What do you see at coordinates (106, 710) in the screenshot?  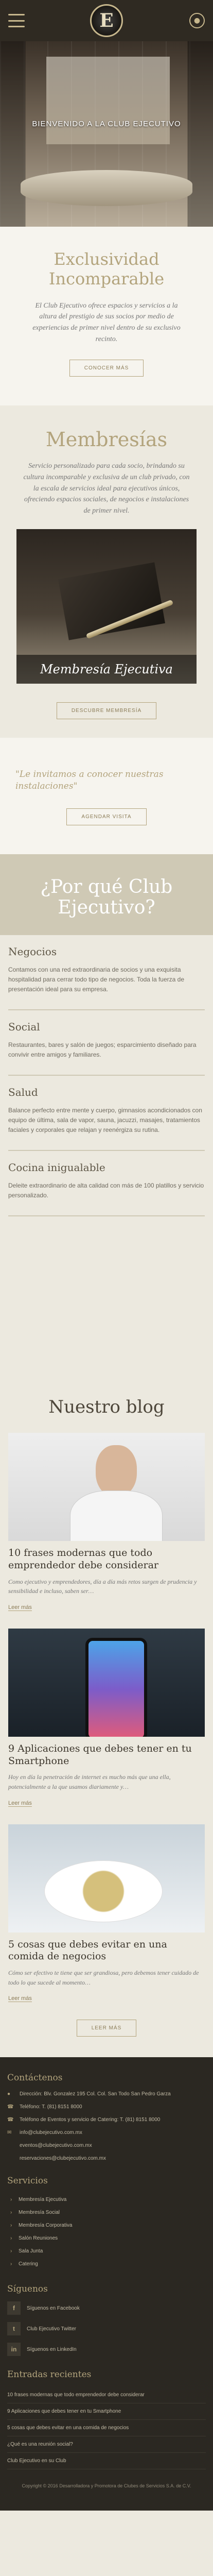 I see `descubre-membresia-button: Descubre Membresía` at bounding box center [106, 710].